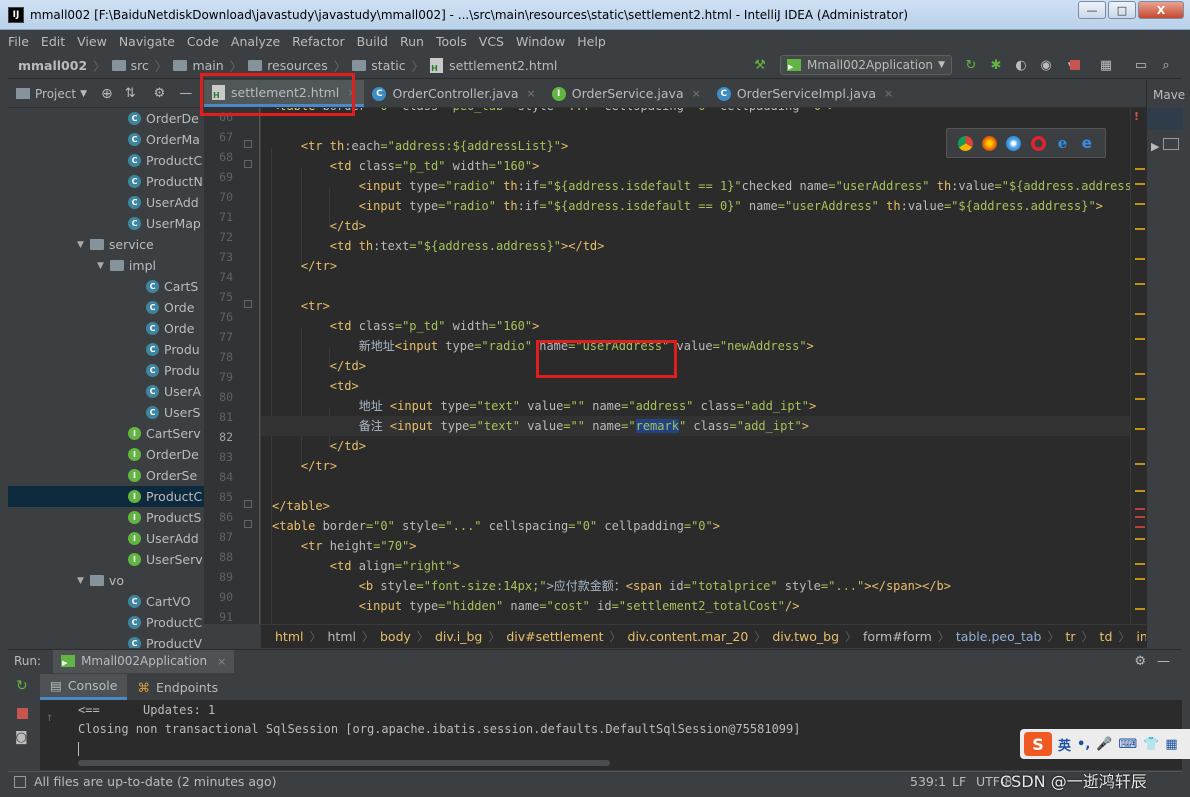 The width and height of the screenshot is (1190, 797). What do you see at coordinates (971, 65) in the screenshot?
I see `rerun-icon: ↻` at bounding box center [971, 65].